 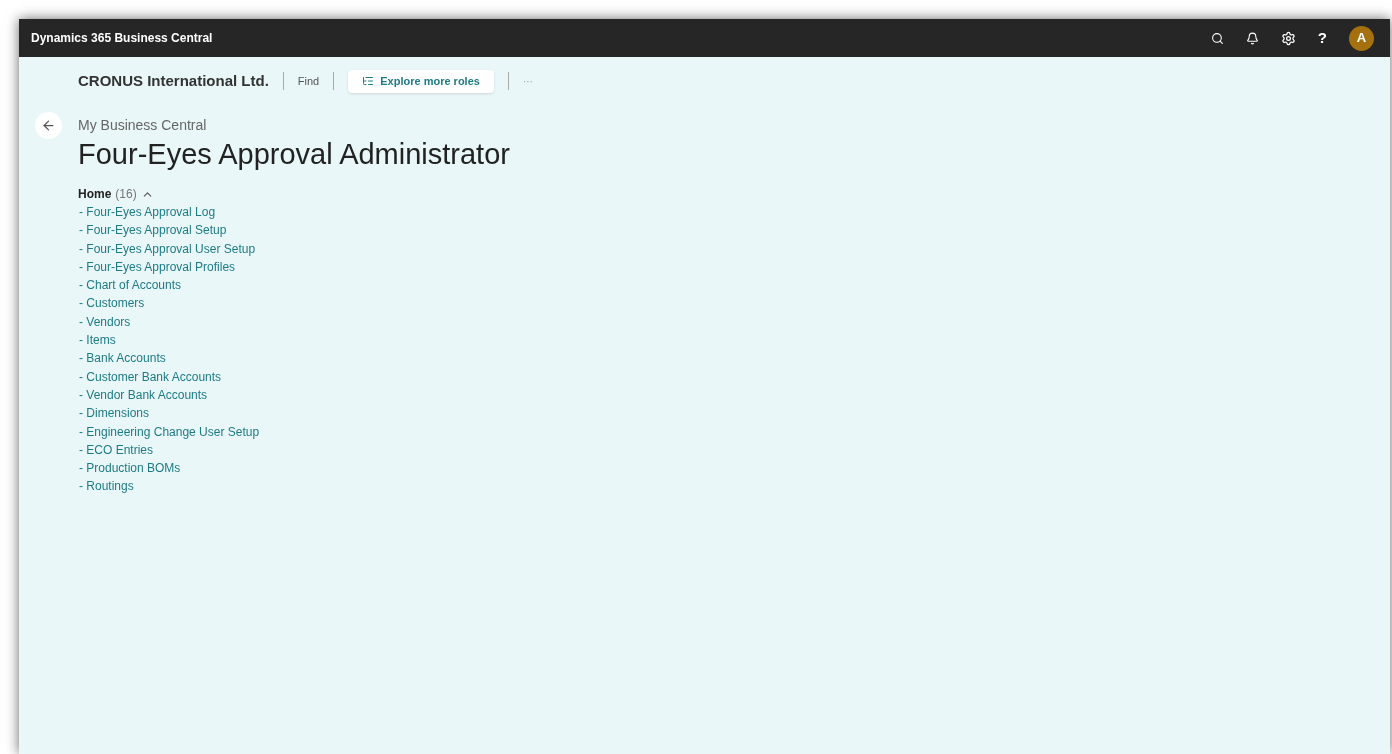 I want to click on nav-link: - Four-Eyes Approval Profiles, so click(x=157, y=267).